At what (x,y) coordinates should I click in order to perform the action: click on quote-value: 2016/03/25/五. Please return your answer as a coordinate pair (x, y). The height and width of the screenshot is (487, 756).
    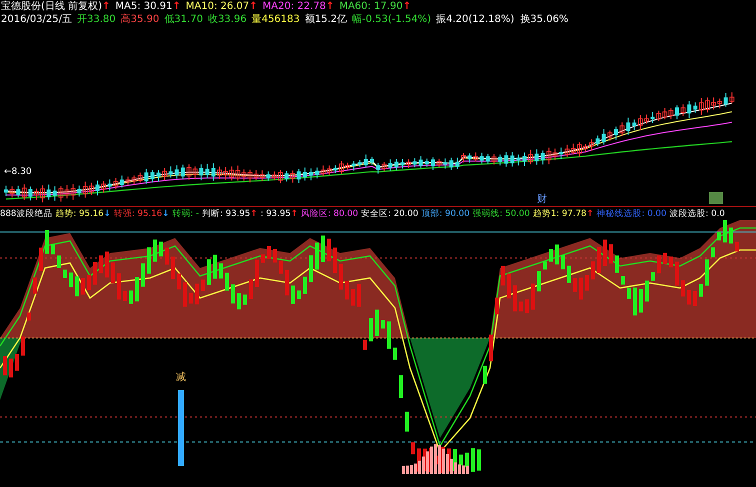
    Looking at the image, I should click on (36, 20).